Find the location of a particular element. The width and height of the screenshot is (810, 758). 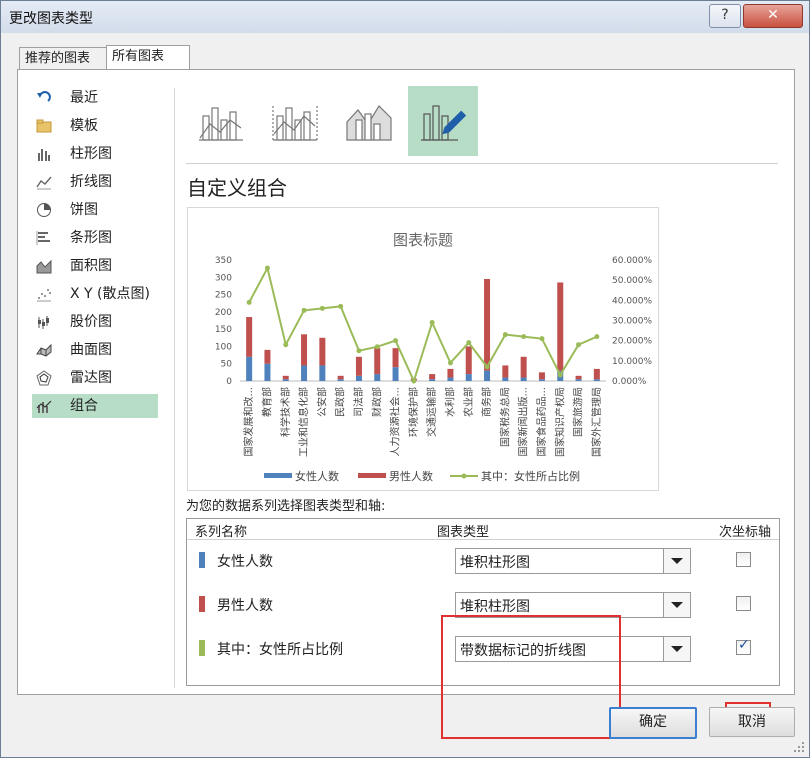

sidebar-item-undo: 最近 is located at coordinates (95, 98).